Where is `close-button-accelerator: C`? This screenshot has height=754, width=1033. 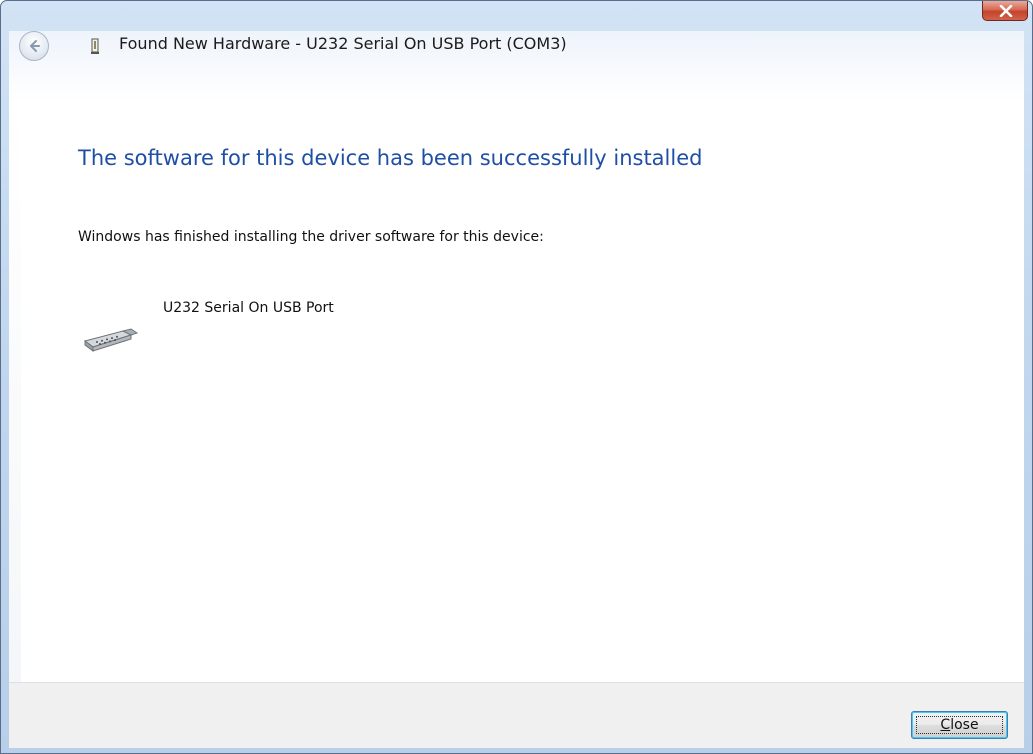 close-button-accelerator: C is located at coordinates (945, 725).